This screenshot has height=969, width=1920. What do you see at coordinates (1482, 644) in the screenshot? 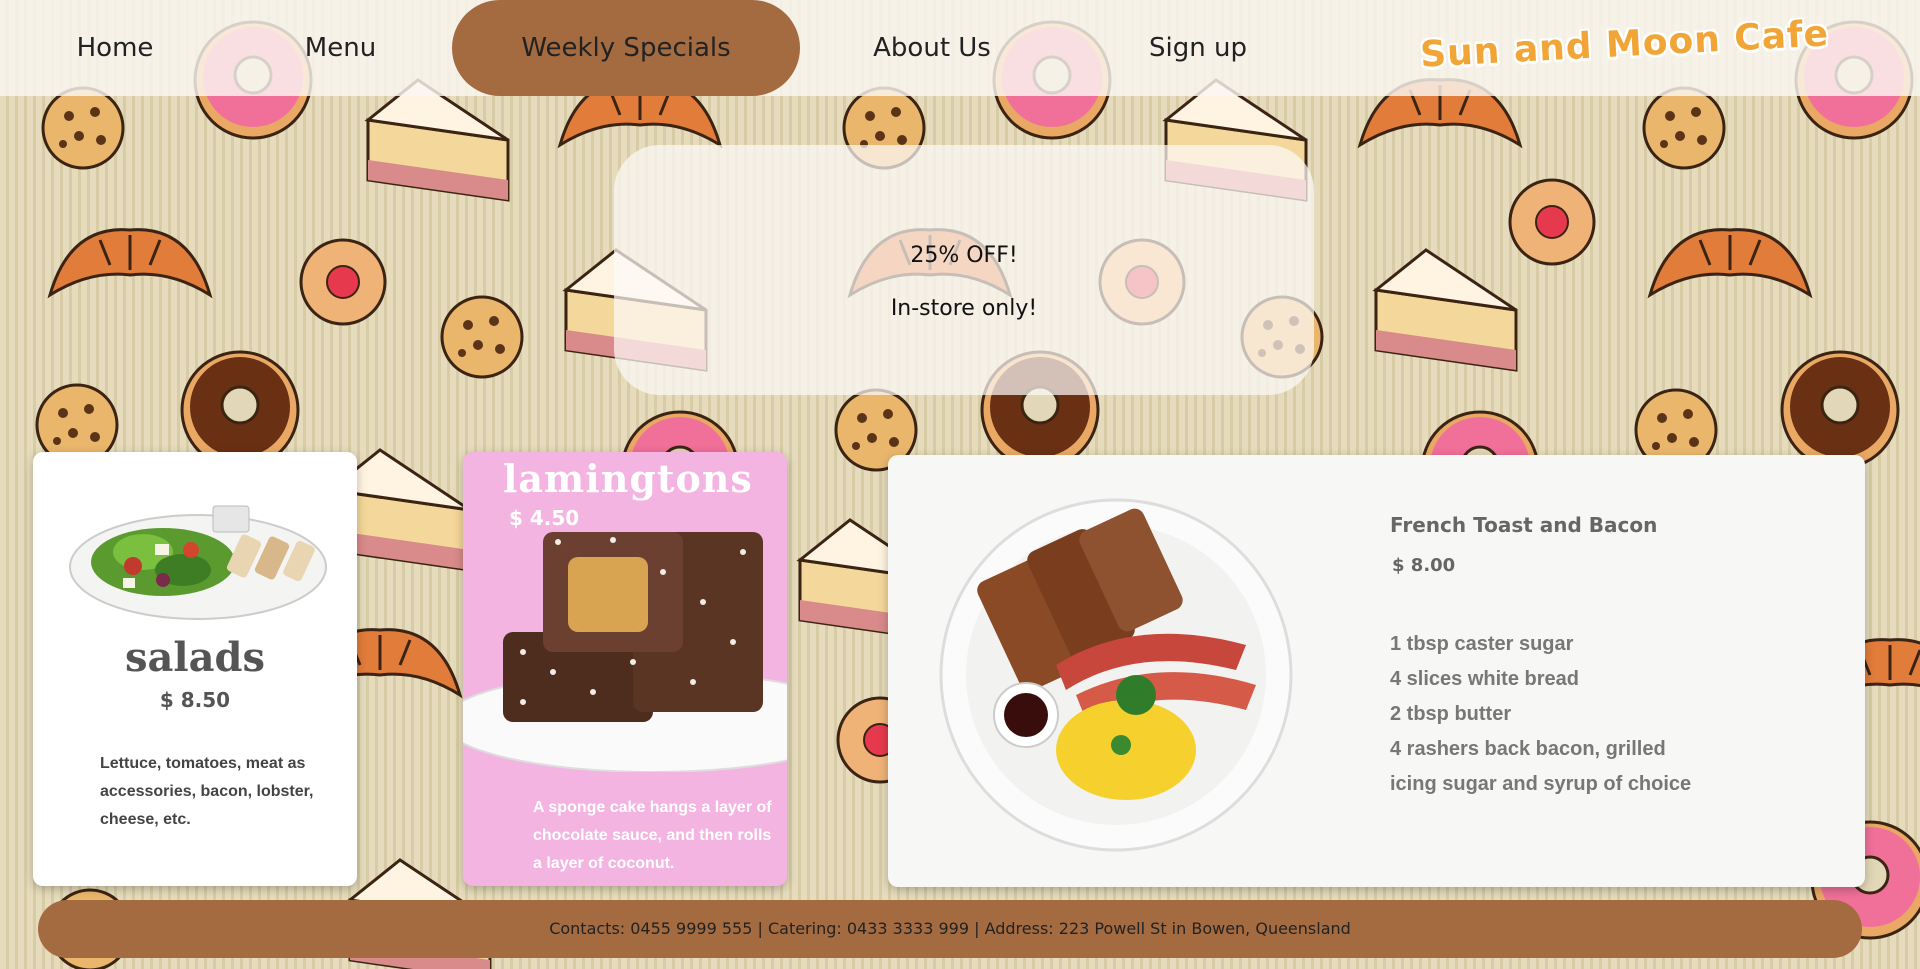
I see `ingredient-item: 1 tbsp caster sugar` at bounding box center [1482, 644].